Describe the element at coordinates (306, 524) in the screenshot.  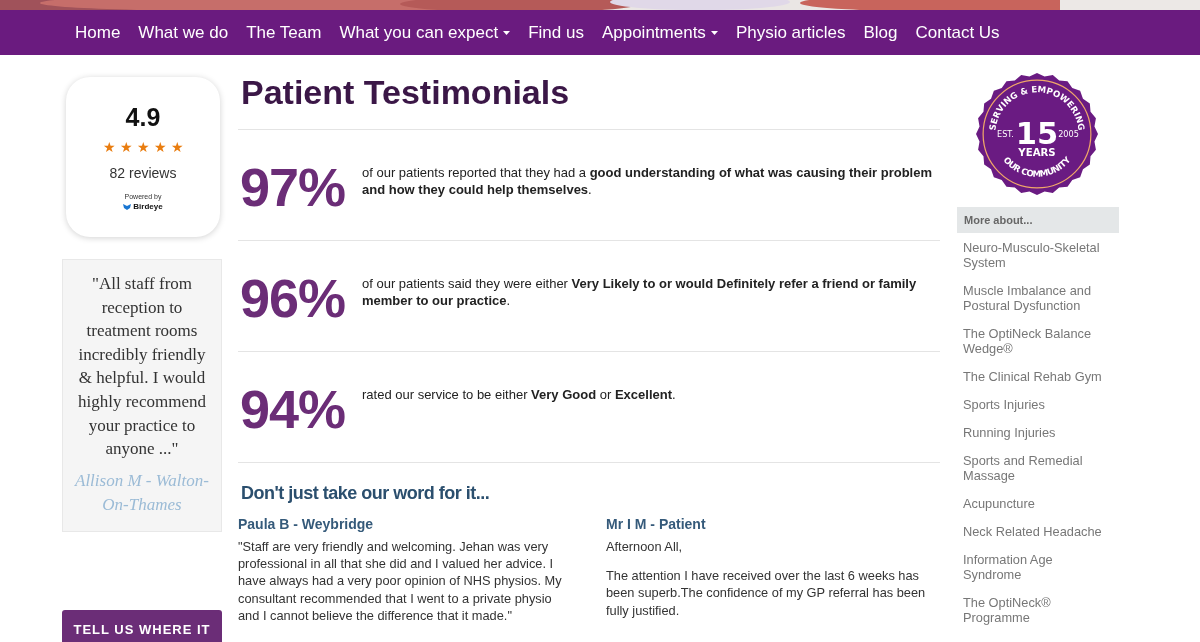
I see `reviewer-name: Paula B - Weybridge` at that location.